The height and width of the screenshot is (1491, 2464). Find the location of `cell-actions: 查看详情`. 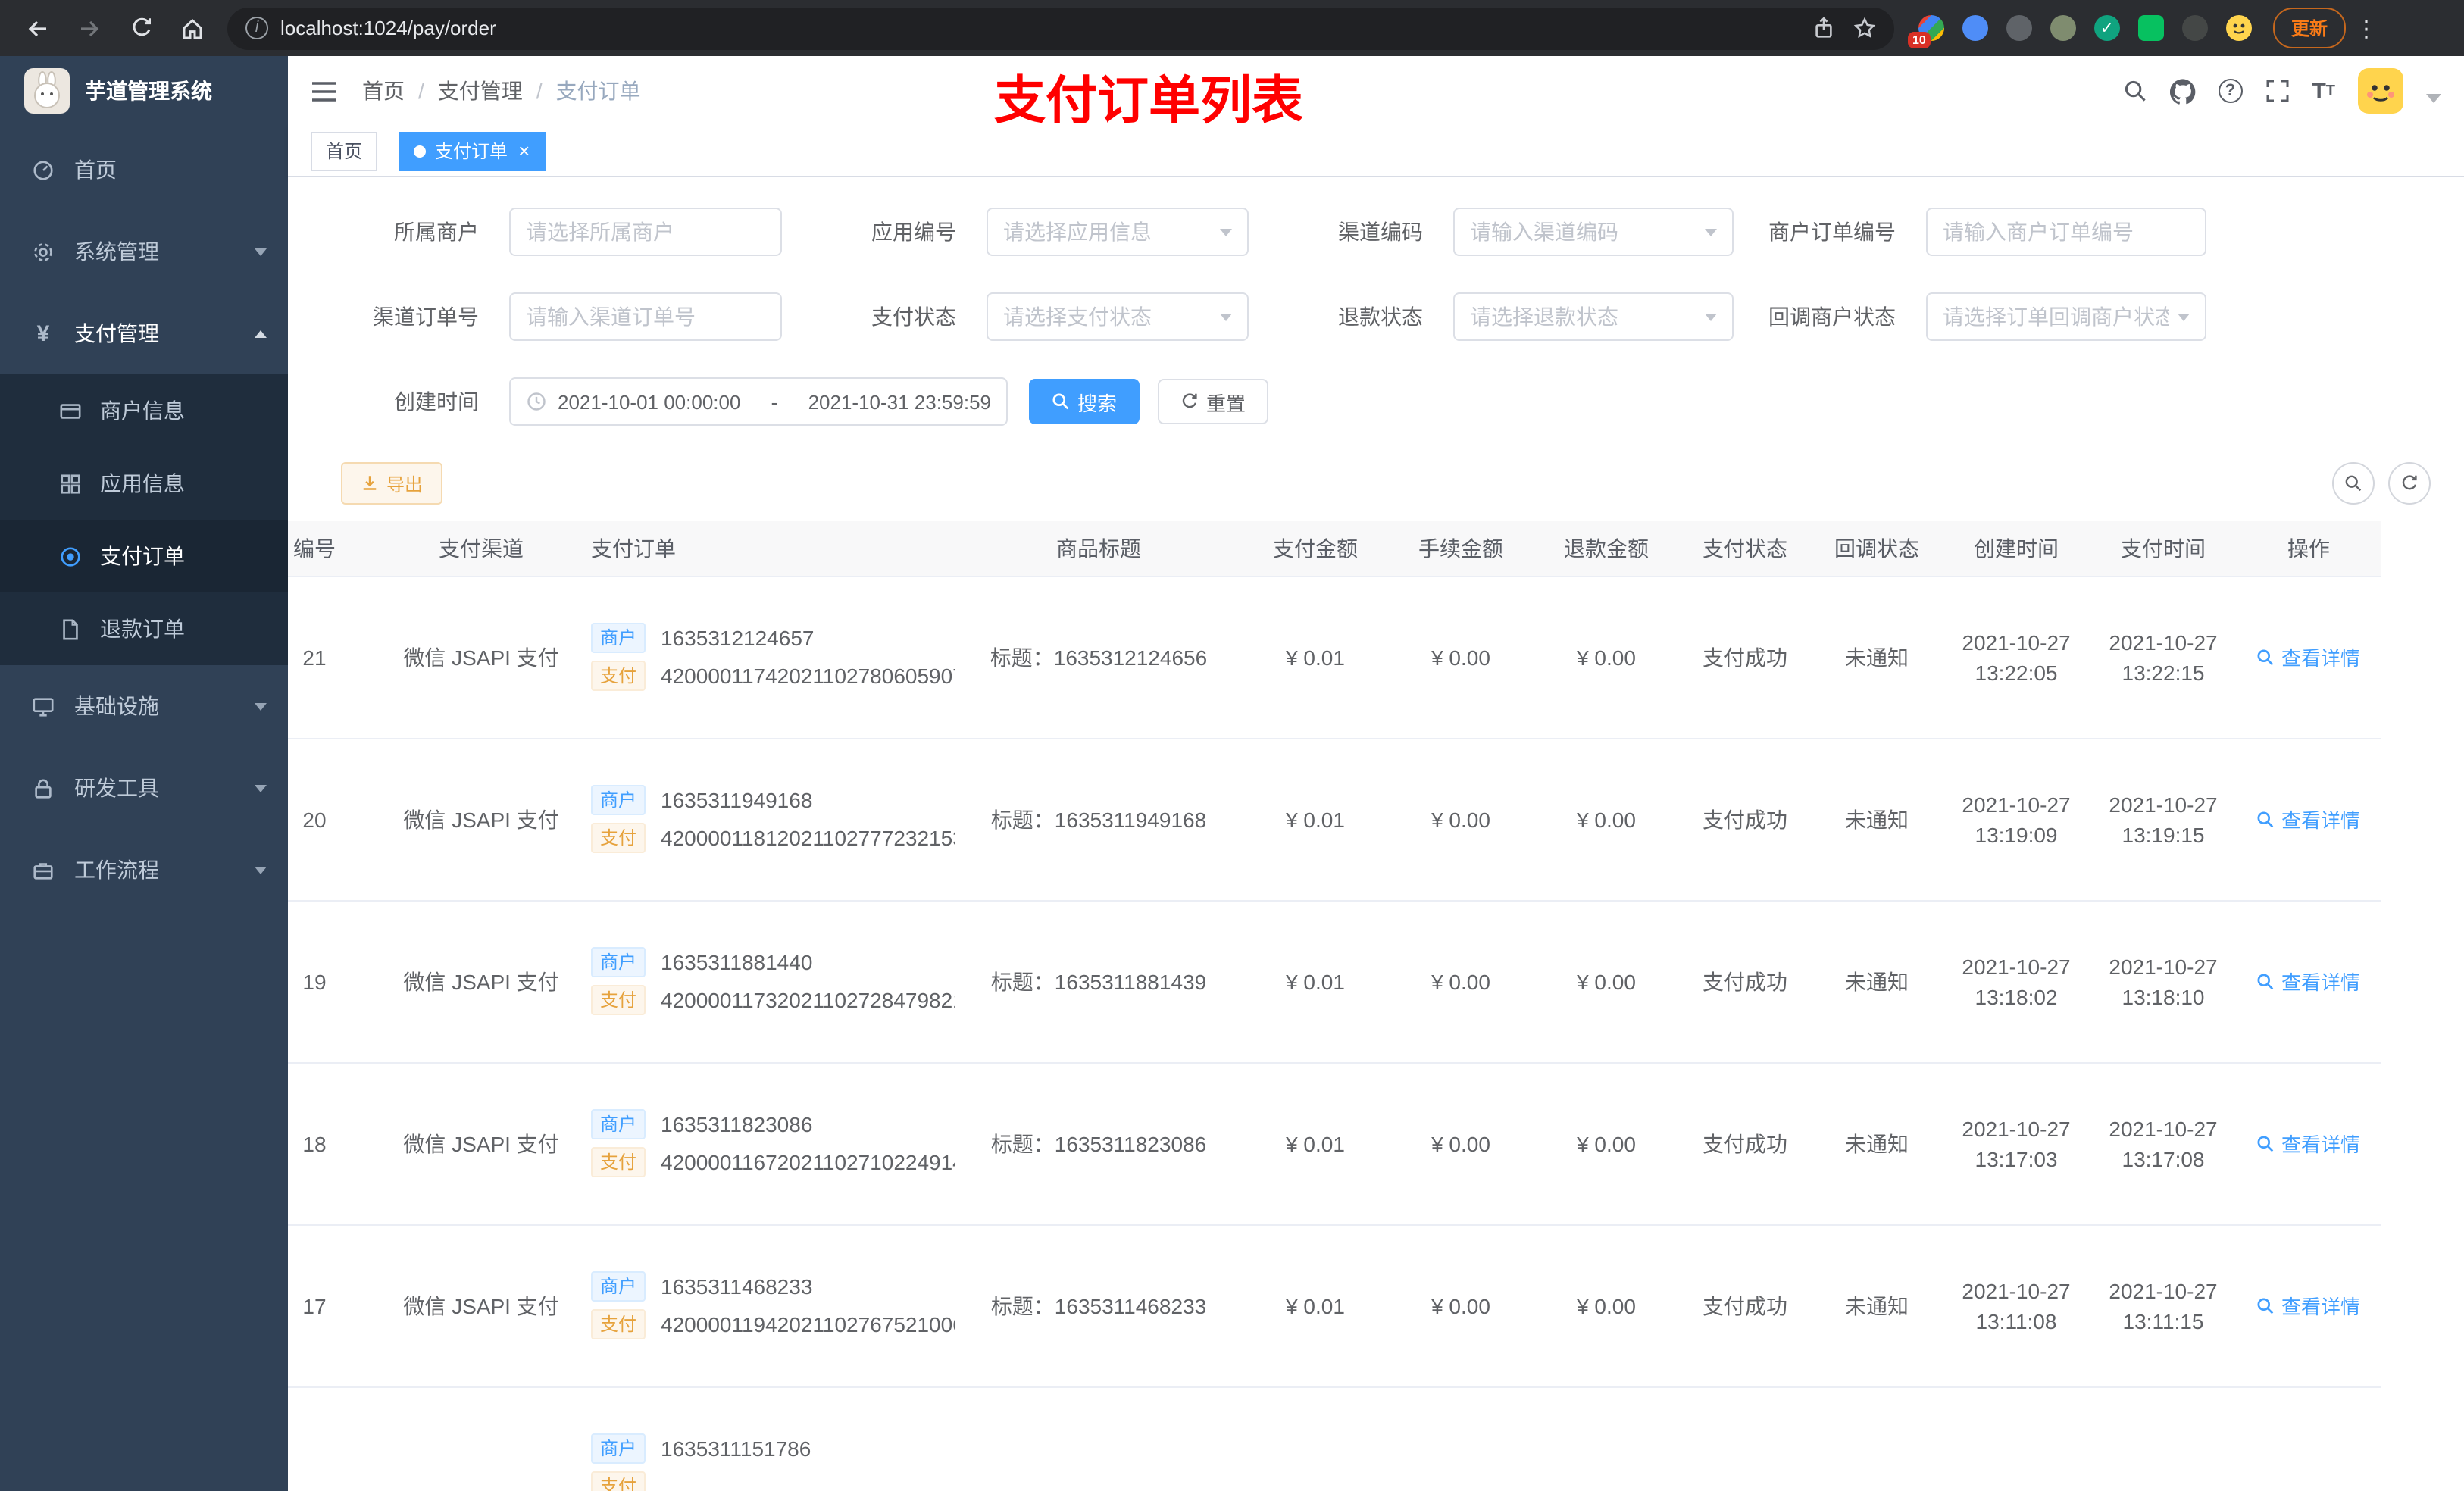

cell-actions: 查看详情 is located at coordinates (2309, 657).